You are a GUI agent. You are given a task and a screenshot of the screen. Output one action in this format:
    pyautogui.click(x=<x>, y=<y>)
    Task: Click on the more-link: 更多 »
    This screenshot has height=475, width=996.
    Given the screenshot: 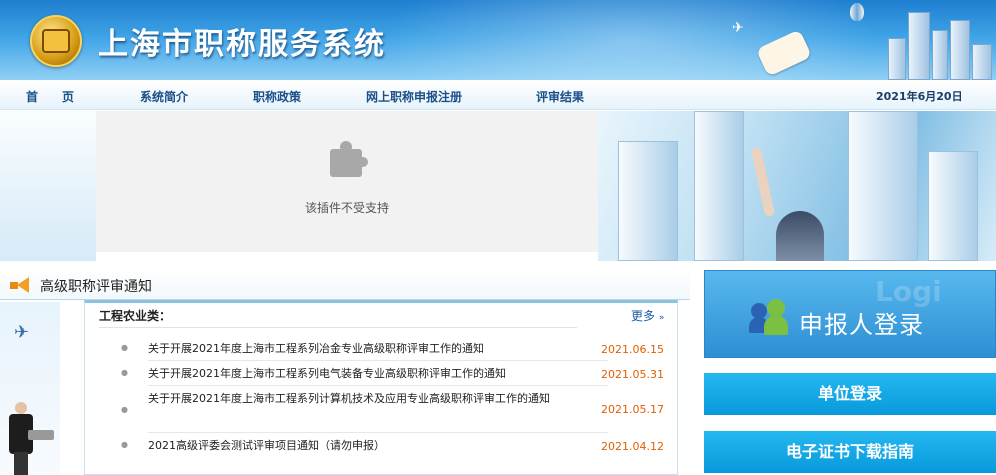 What is the action you would take?
    pyautogui.click(x=647, y=315)
    